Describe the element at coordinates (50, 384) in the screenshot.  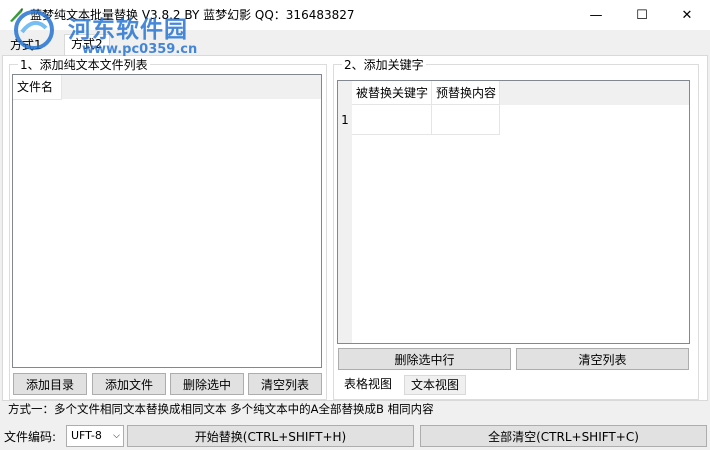
I see `add-directory-button: 添加目录` at that location.